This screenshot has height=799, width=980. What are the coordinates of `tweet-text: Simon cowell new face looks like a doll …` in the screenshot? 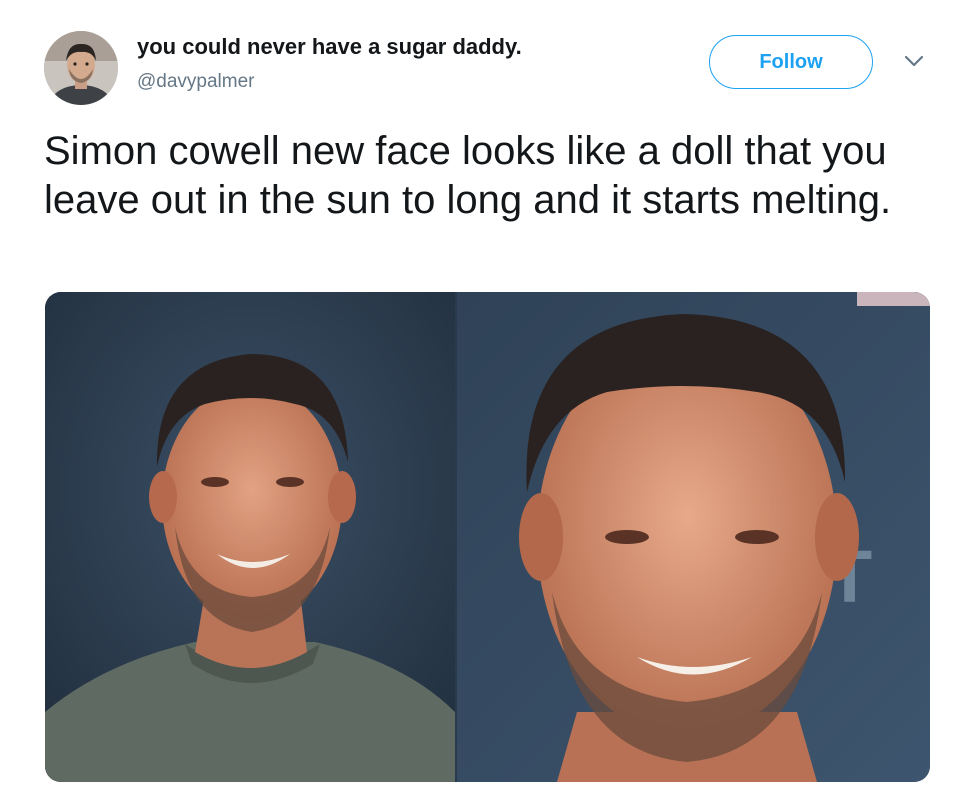 It's located at (468, 175).